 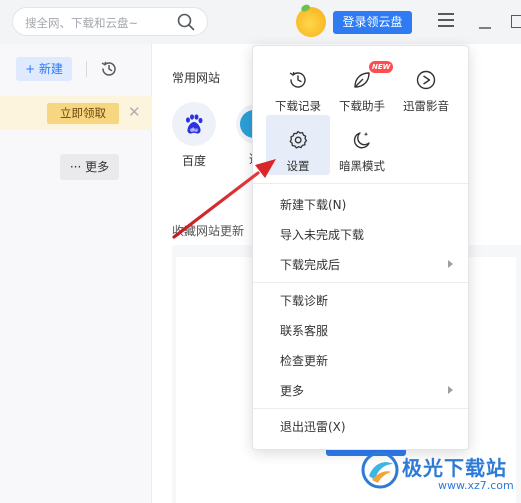 What do you see at coordinates (380, 470) in the screenshot?
I see `watermark-logo-icon` at bounding box center [380, 470].